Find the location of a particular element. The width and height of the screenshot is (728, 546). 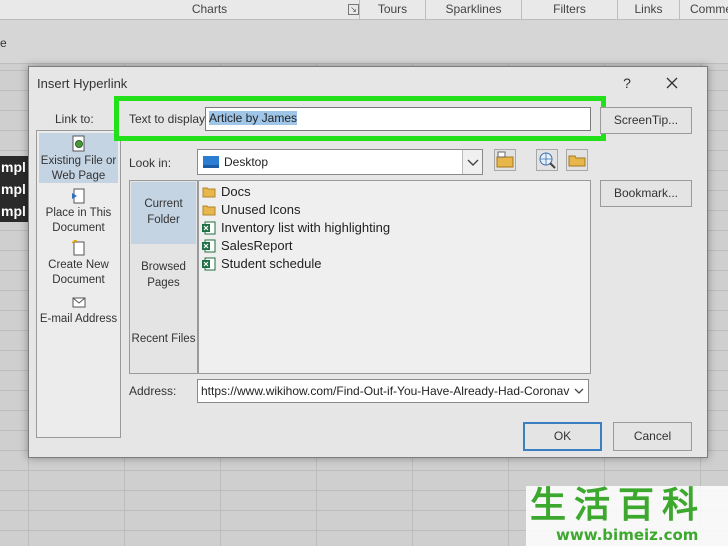

look-in-label: Look in: is located at coordinates (150, 163).